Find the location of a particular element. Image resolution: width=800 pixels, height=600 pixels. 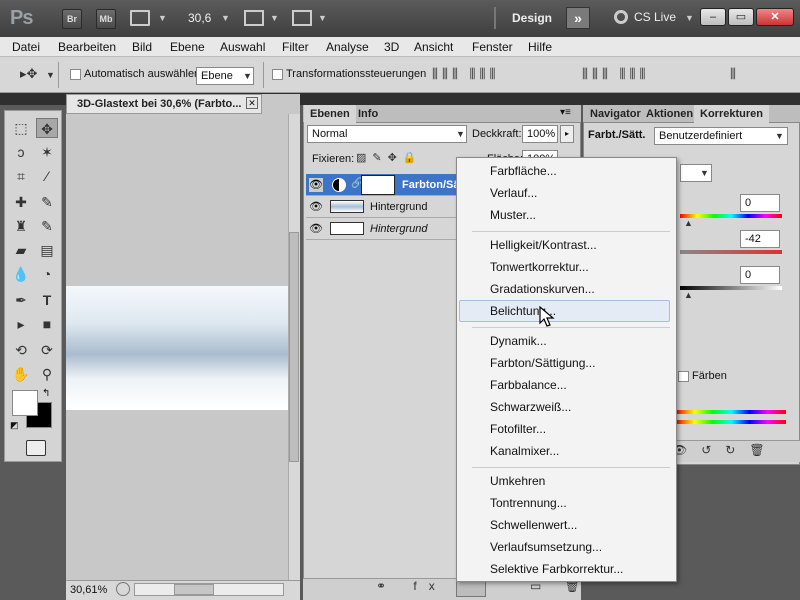

new-adjustment-layer-button is located at coordinates (471, 588).